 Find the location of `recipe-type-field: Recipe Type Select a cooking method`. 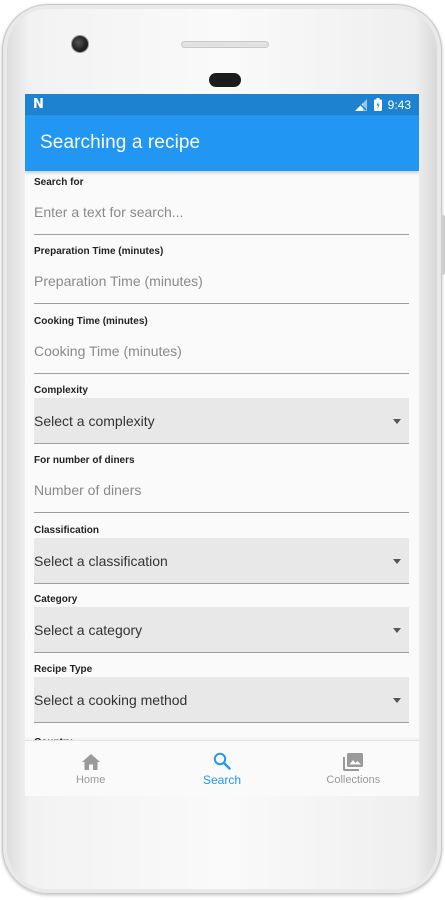

recipe-type-field: Recipe Type Select a cooking method is located at coordinates (221, 693).